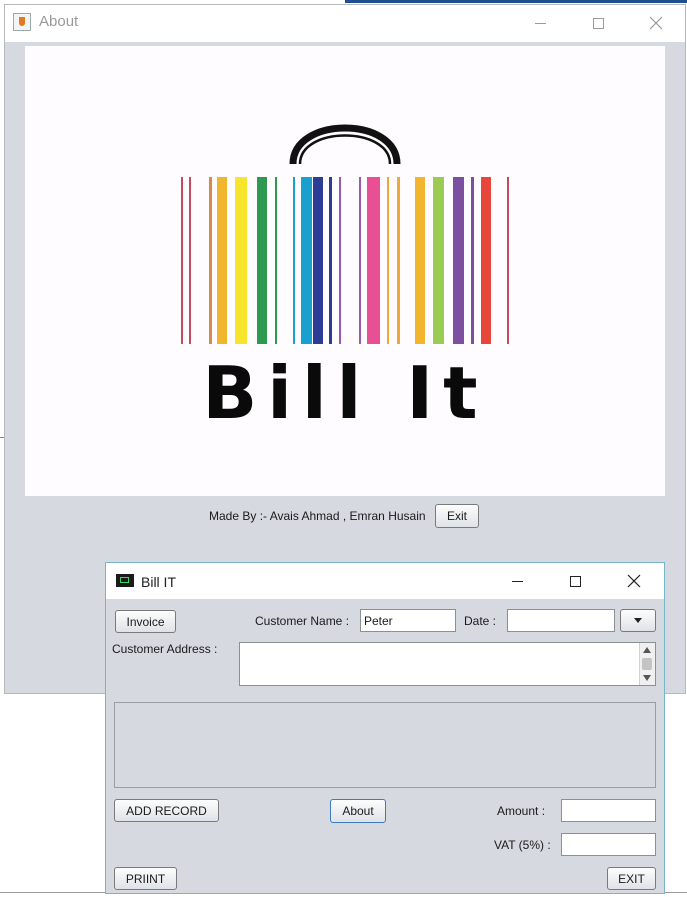 The height and width of the screenshot is (897, 687). Describe the element at coordinates (385, 745) in the screenshot. I see `records-panel` at that location.